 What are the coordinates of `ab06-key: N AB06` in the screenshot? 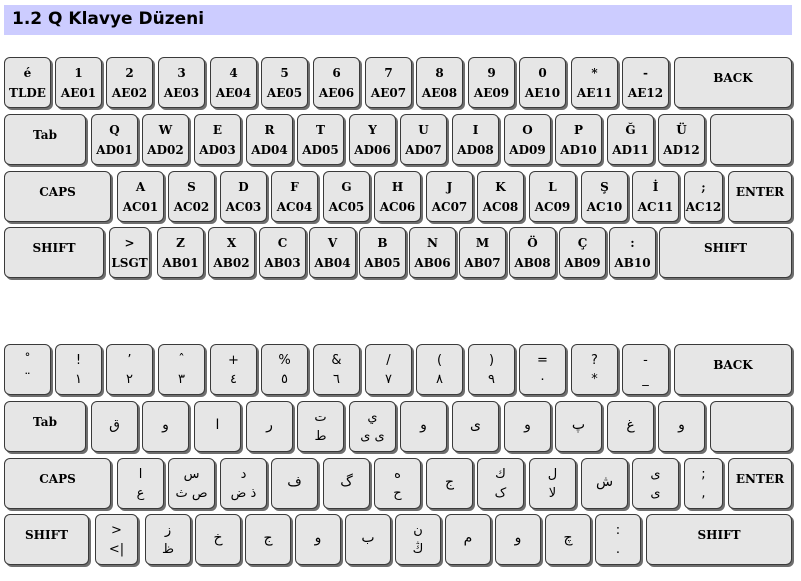 It's located at (432, 252).